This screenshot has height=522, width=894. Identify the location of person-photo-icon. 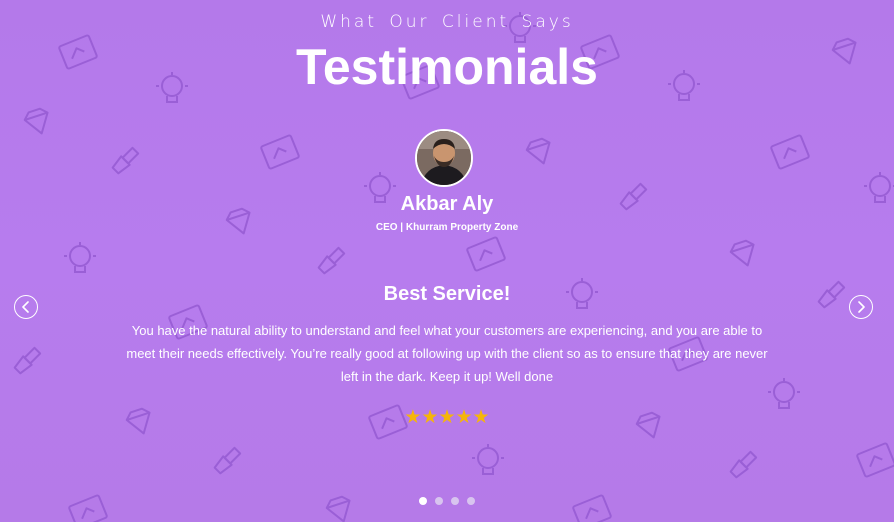
(444, 158).